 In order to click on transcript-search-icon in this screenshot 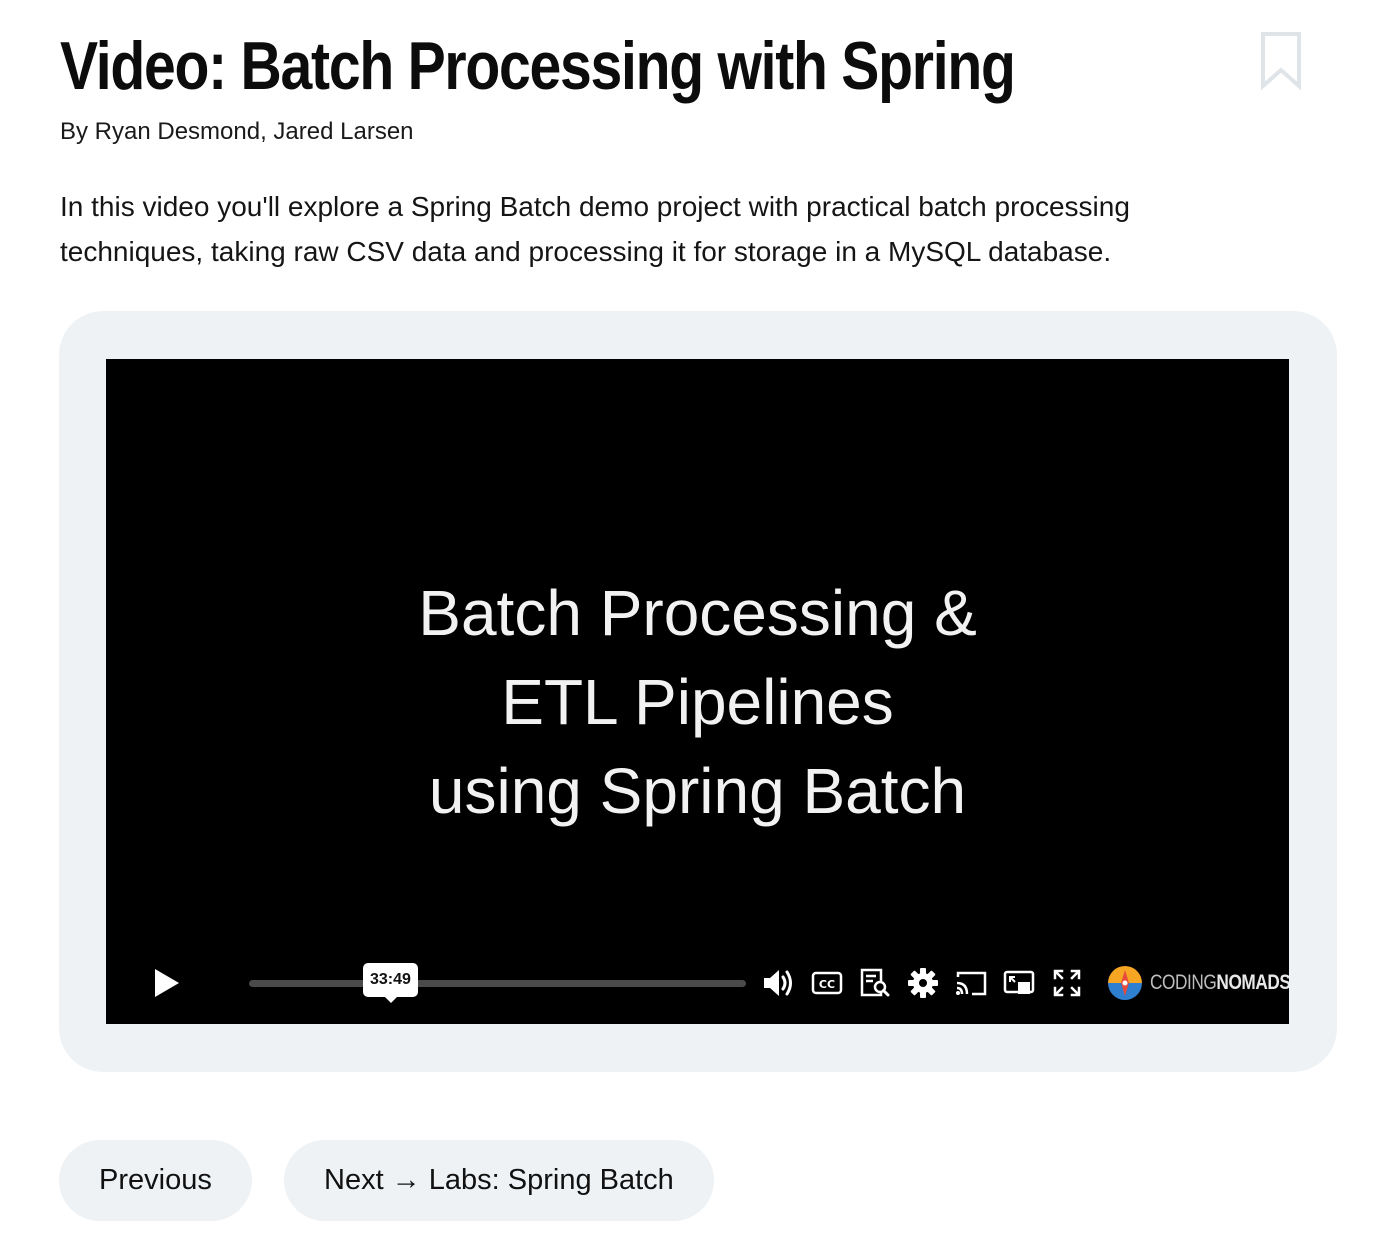, I will do `click(875, 982)`.